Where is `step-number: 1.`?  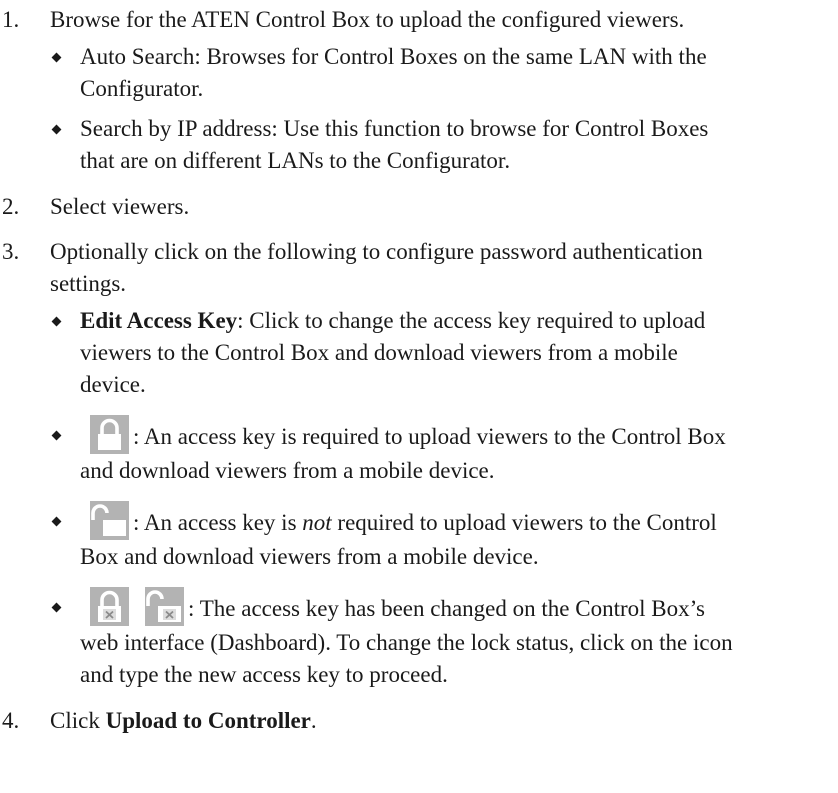
step-number: 1. is located at coordinates (11, 19).